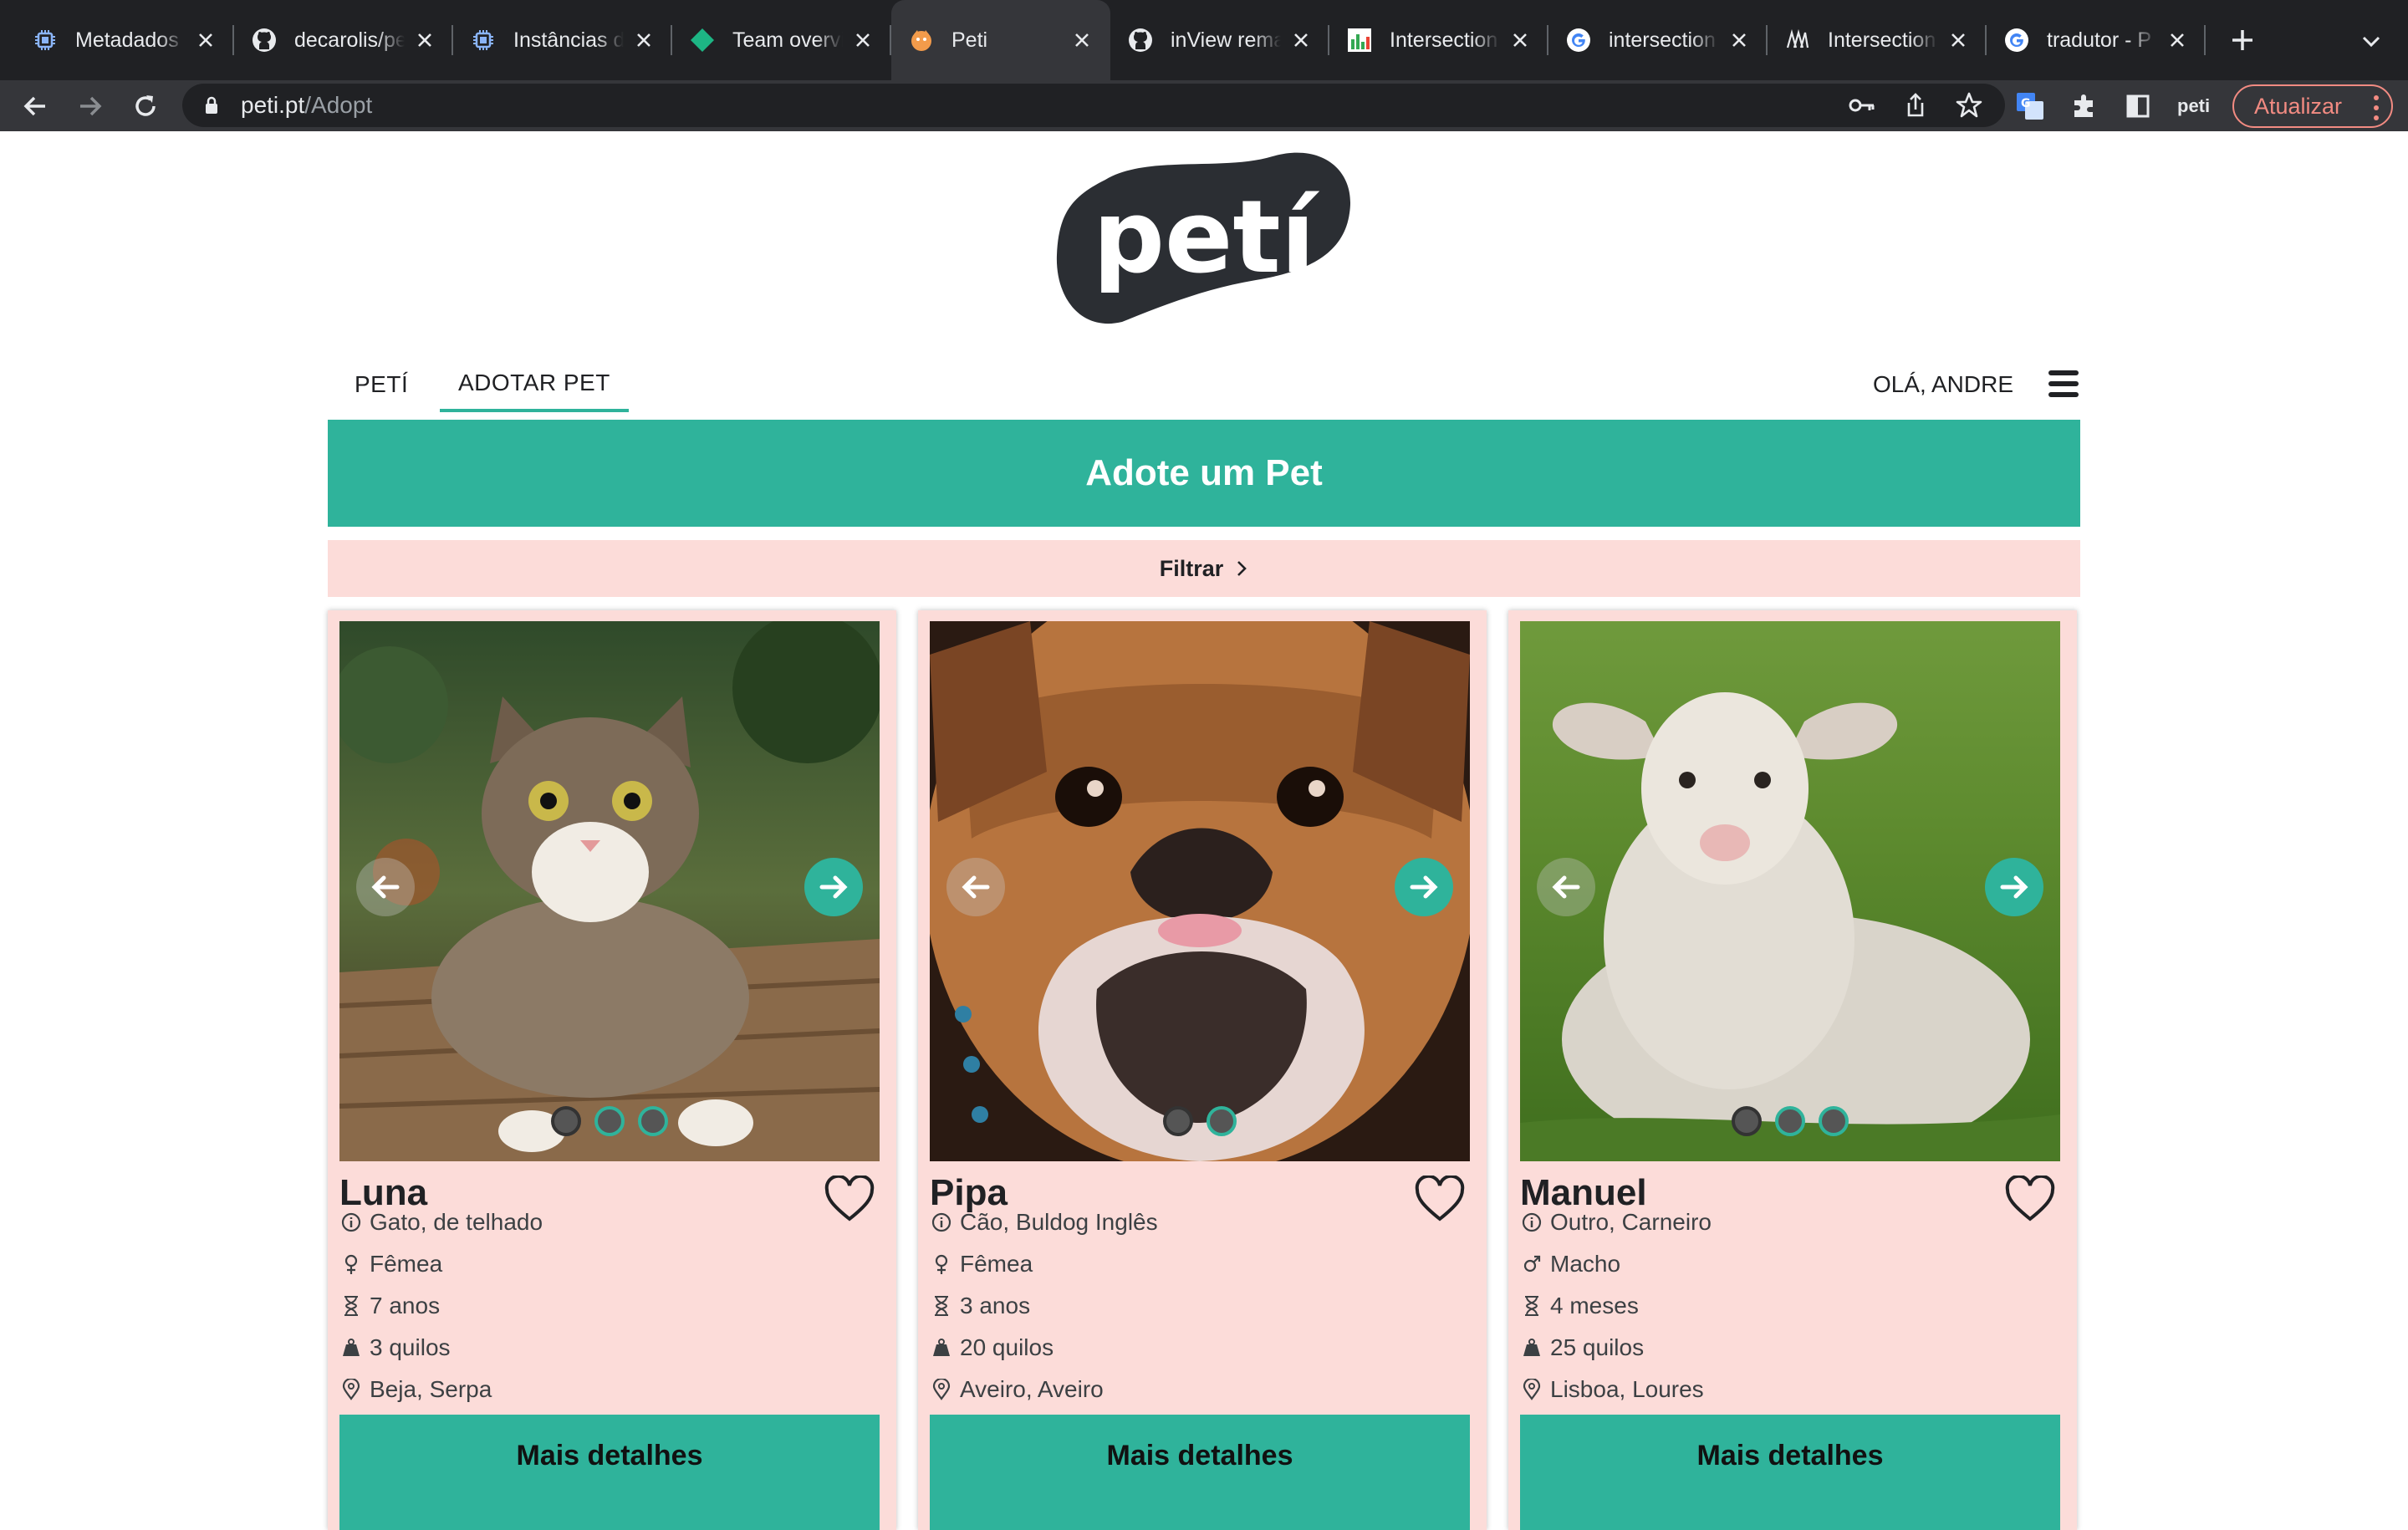 The height and width of the screenshot is (1530, 2408). What do you see at coordinates (1771, 1306) in the screenshot?
I see `pet-age: 4 meses` at bounding box center [1771, 1306].